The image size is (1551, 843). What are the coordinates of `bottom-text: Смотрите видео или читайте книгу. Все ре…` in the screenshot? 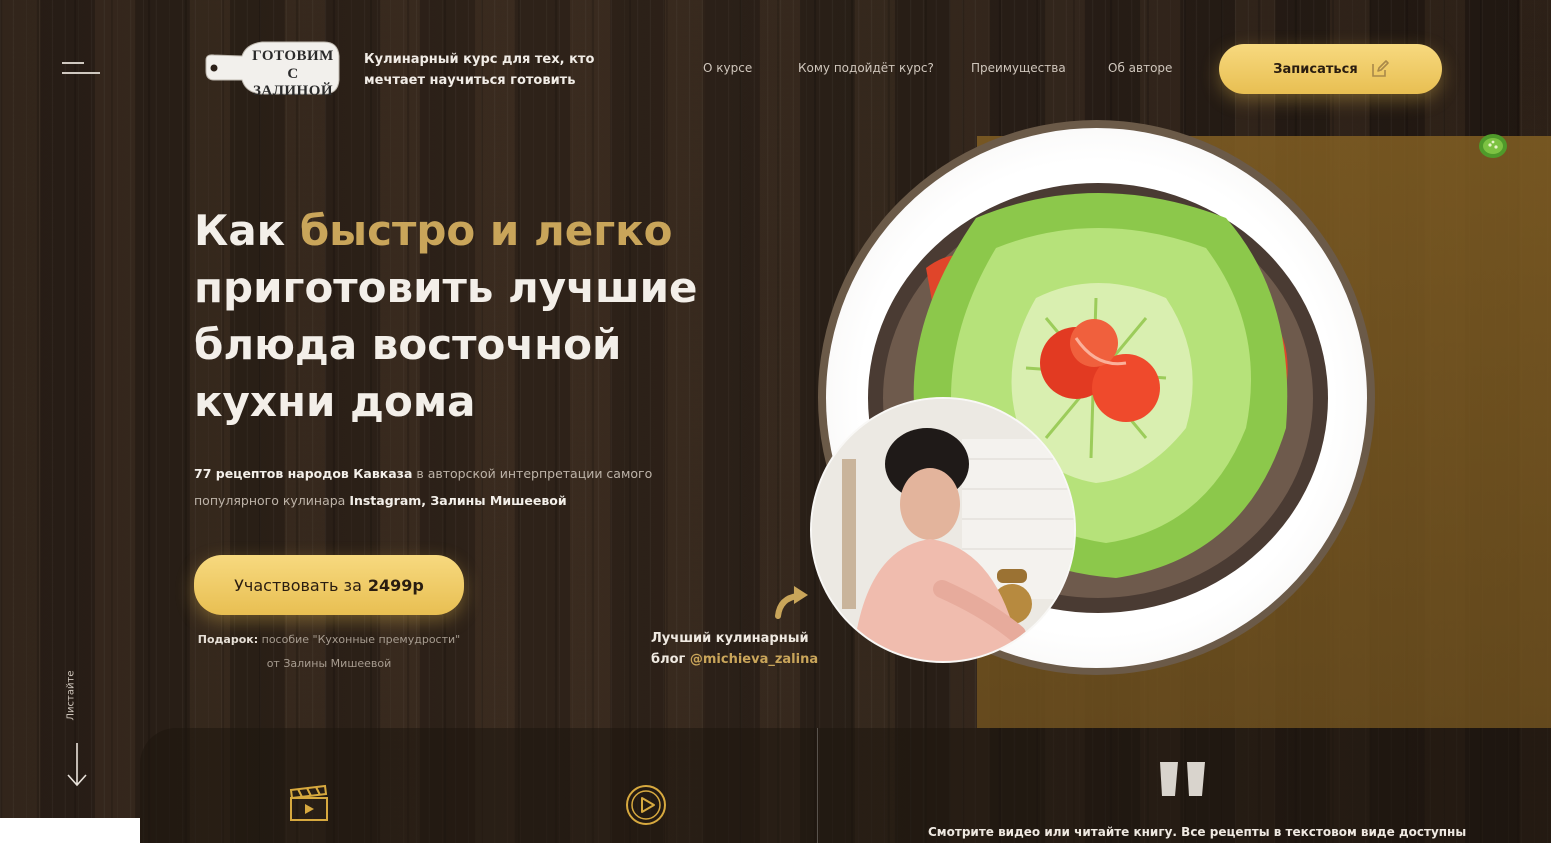 It's located at (1197, 832).